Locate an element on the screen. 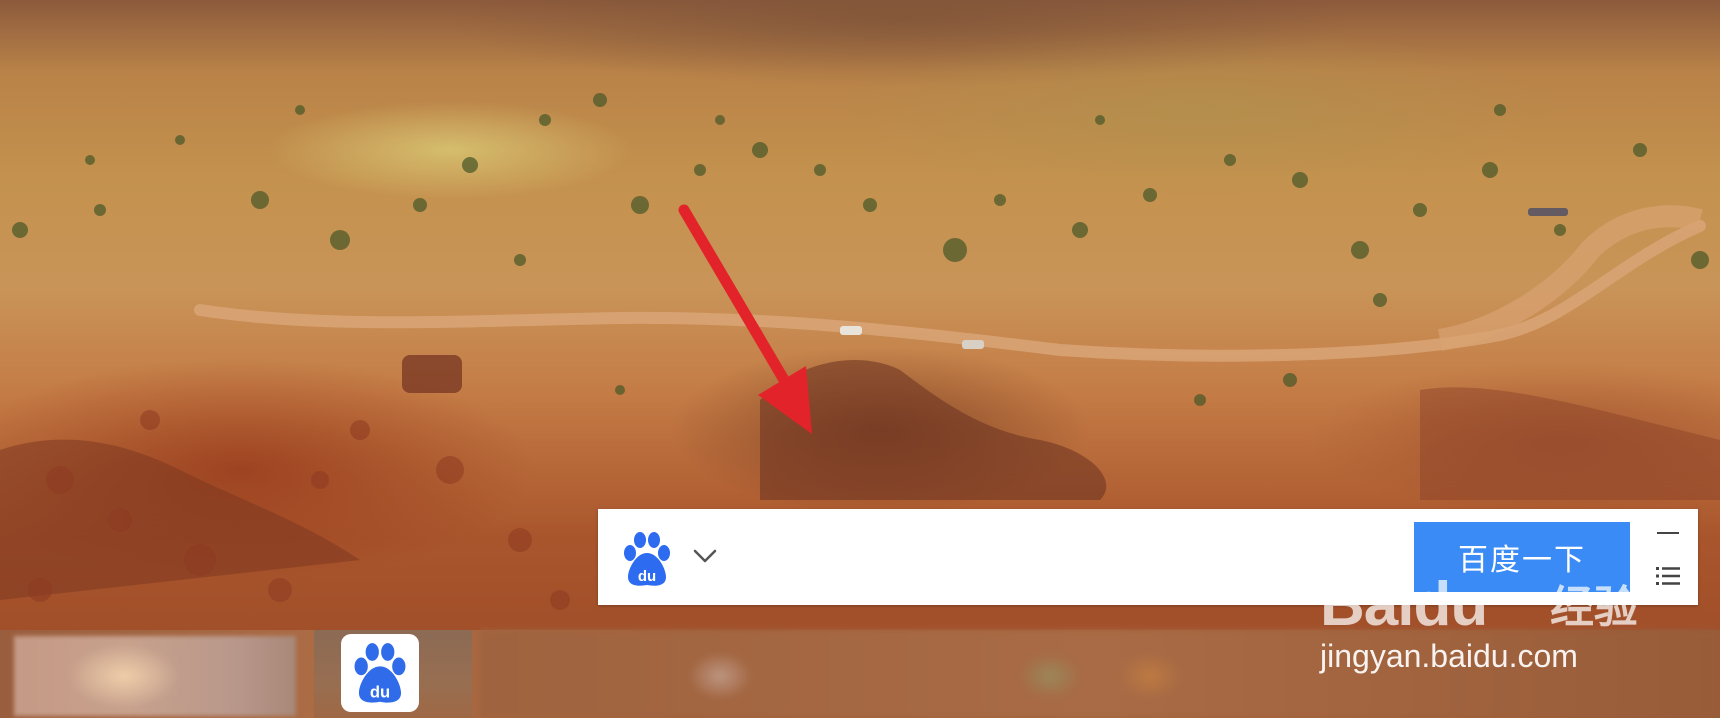 Image resolution: width=1720 pixels, height=718 pixels. minimize-icon is located at coordinates (1668, 533).